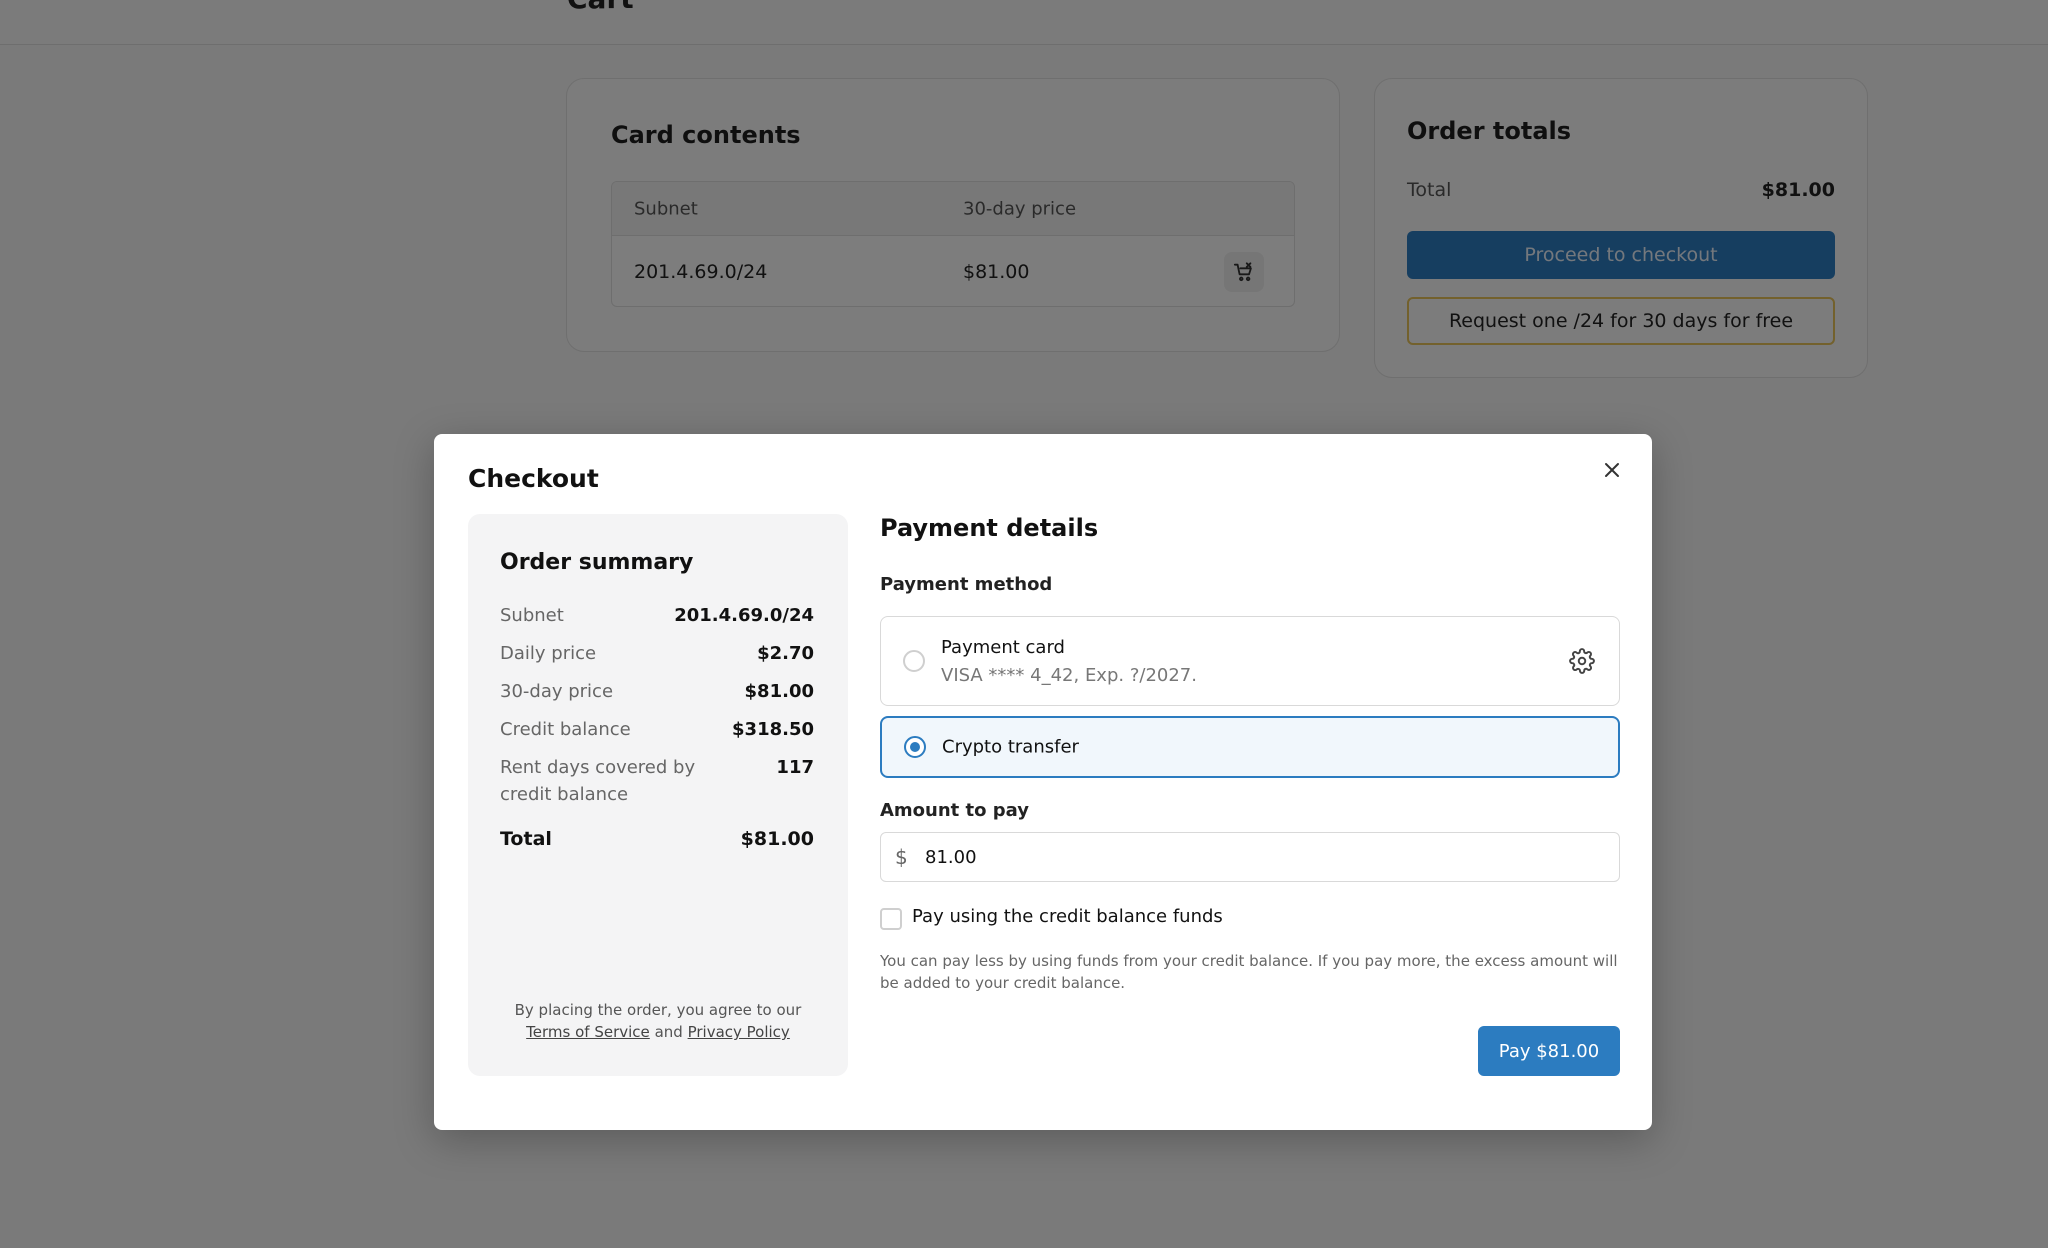 The height and width of the screenshot is (1248, 2048). Describe the element at coordinates (657, 839) in the screenshot. I see `summary-total: Total $81.00` at that location.